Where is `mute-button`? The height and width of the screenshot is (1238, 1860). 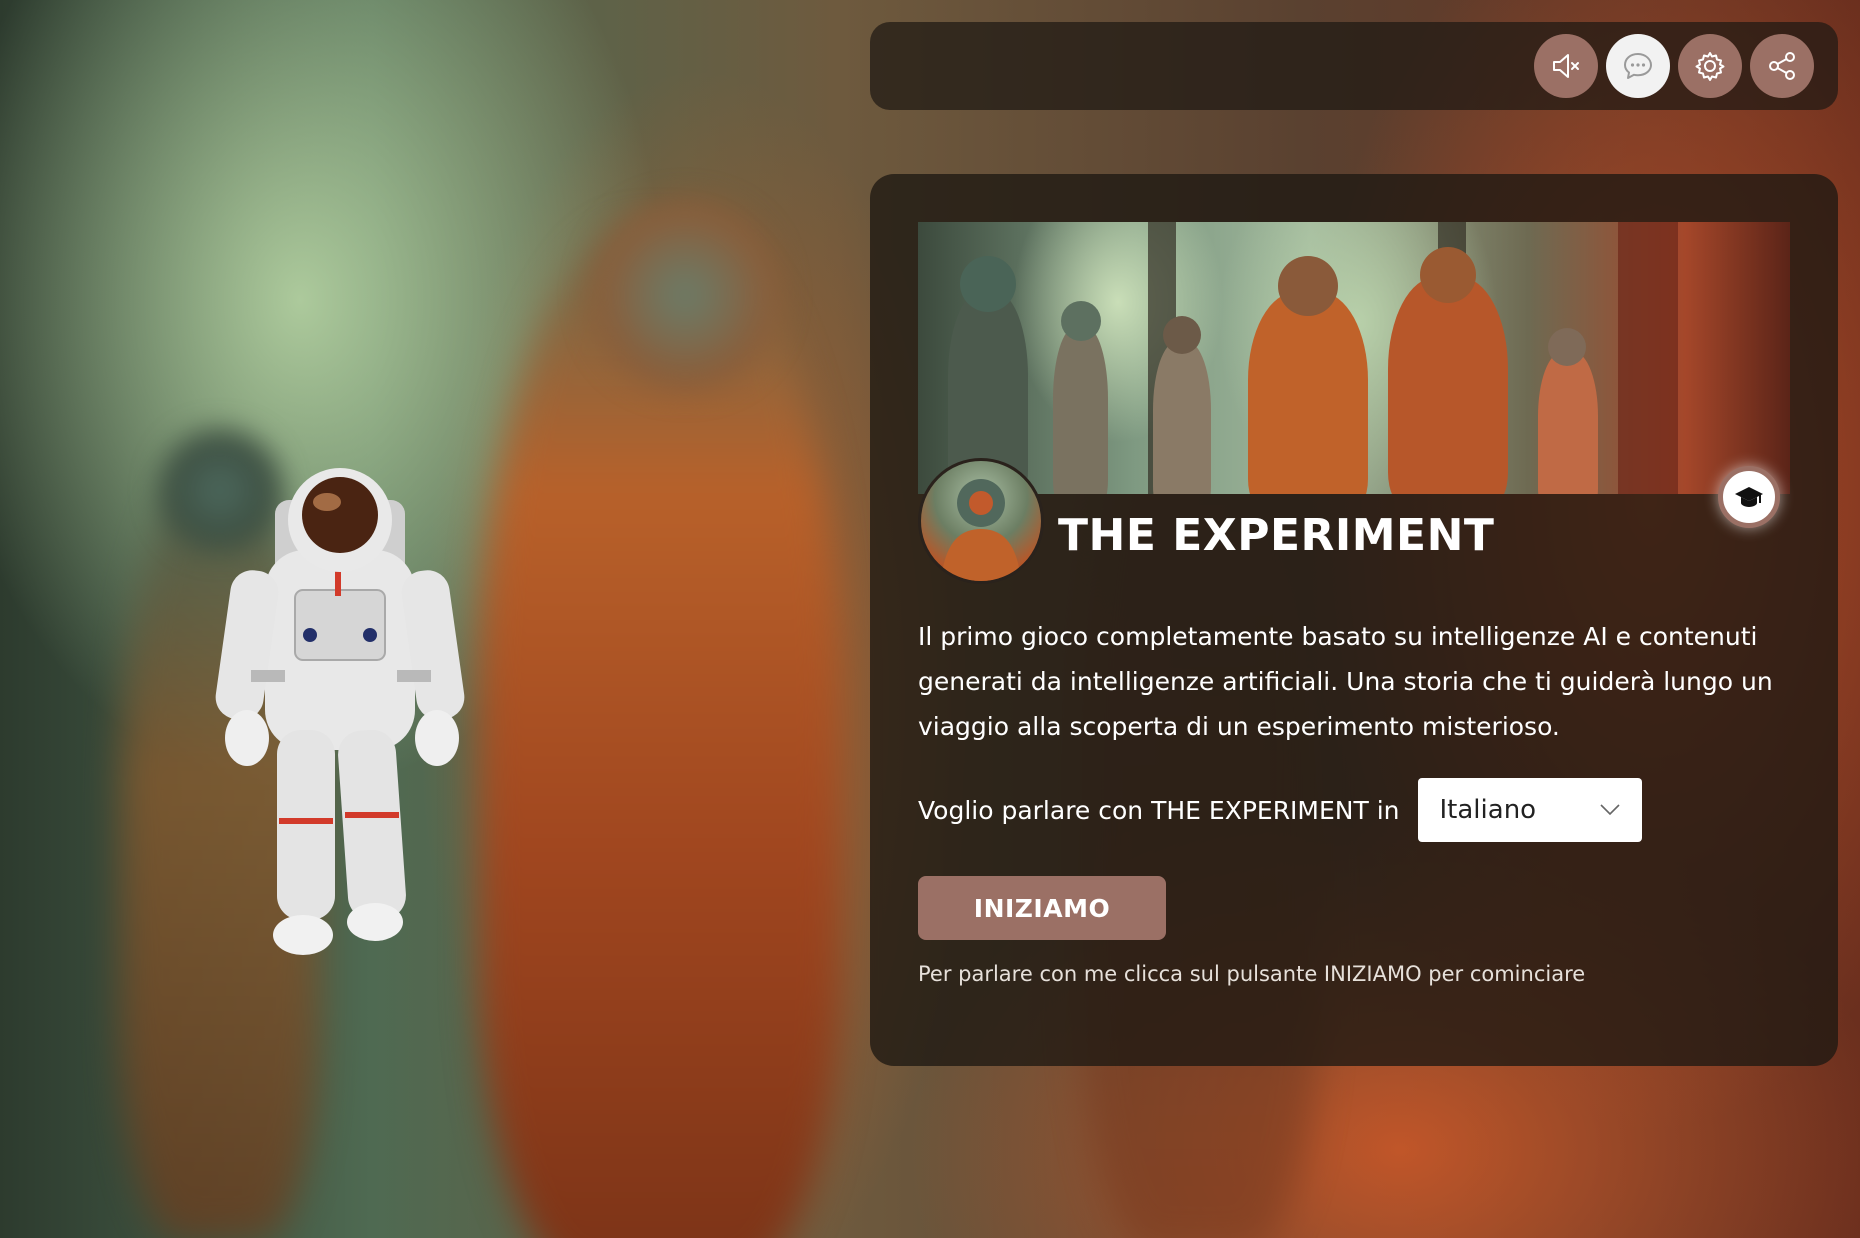 mute-button is located at coordinates (1566, 66).